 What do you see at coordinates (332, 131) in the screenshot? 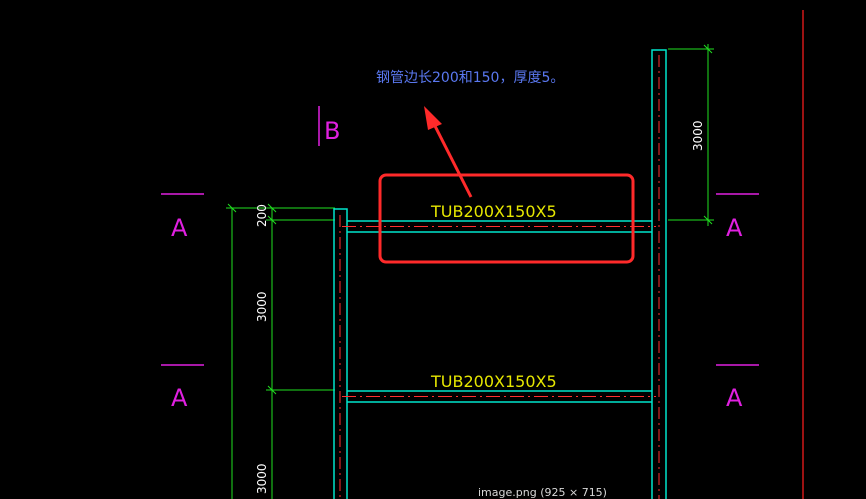
I see `section-b-label: B` at bounding box center [332, 131].